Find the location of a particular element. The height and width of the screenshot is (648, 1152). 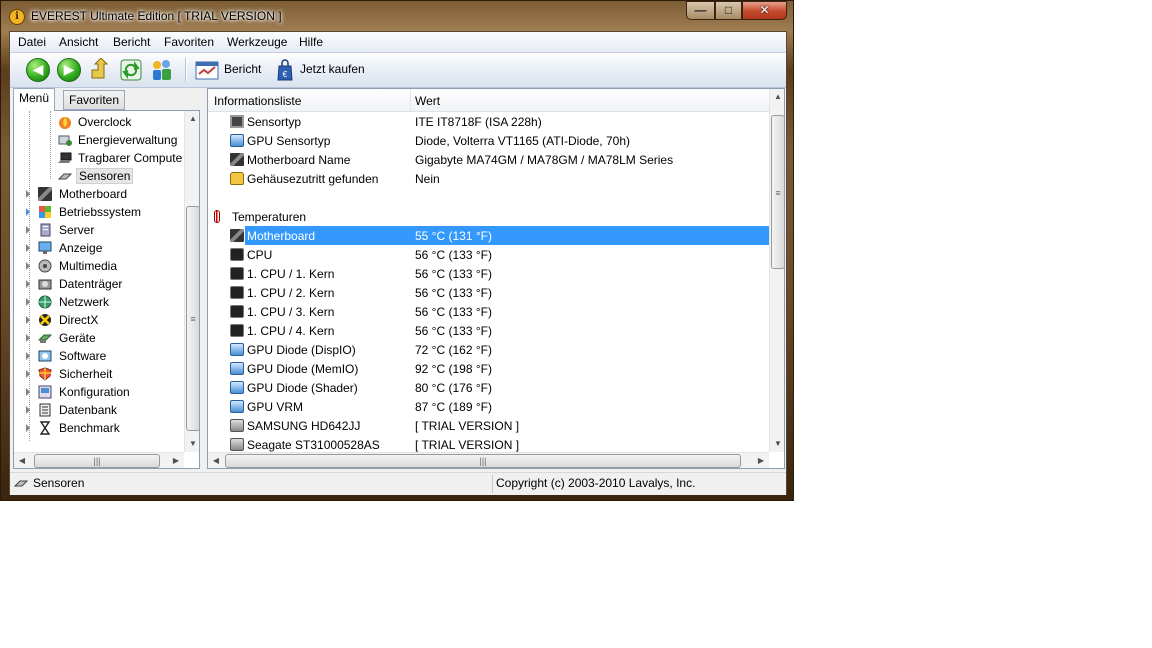

menu-werkzeuge: Werkzeuge is located at coordinates (257, 42).